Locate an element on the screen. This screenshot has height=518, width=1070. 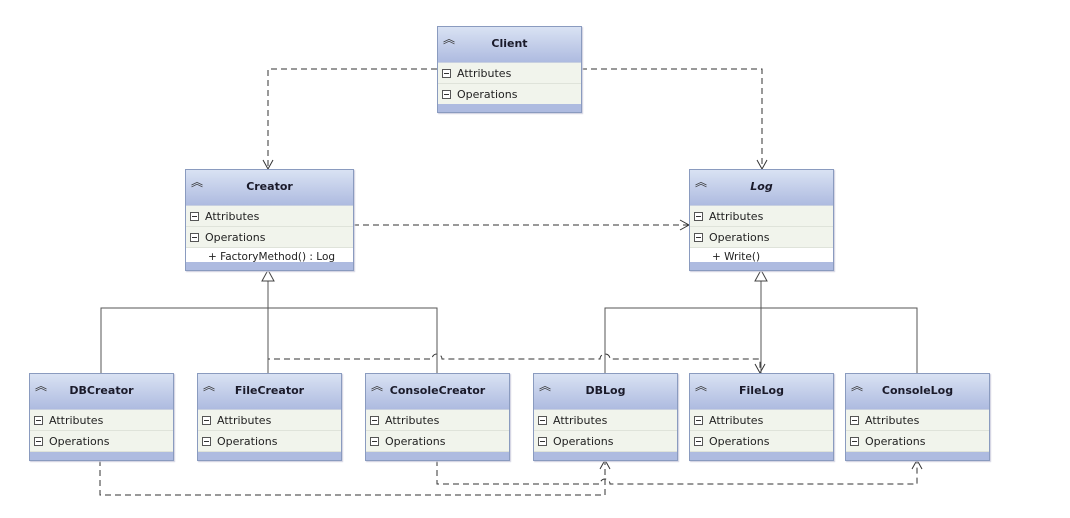
class-client: ︽ Client Attributes Operations is located at coordinates (509, 69).